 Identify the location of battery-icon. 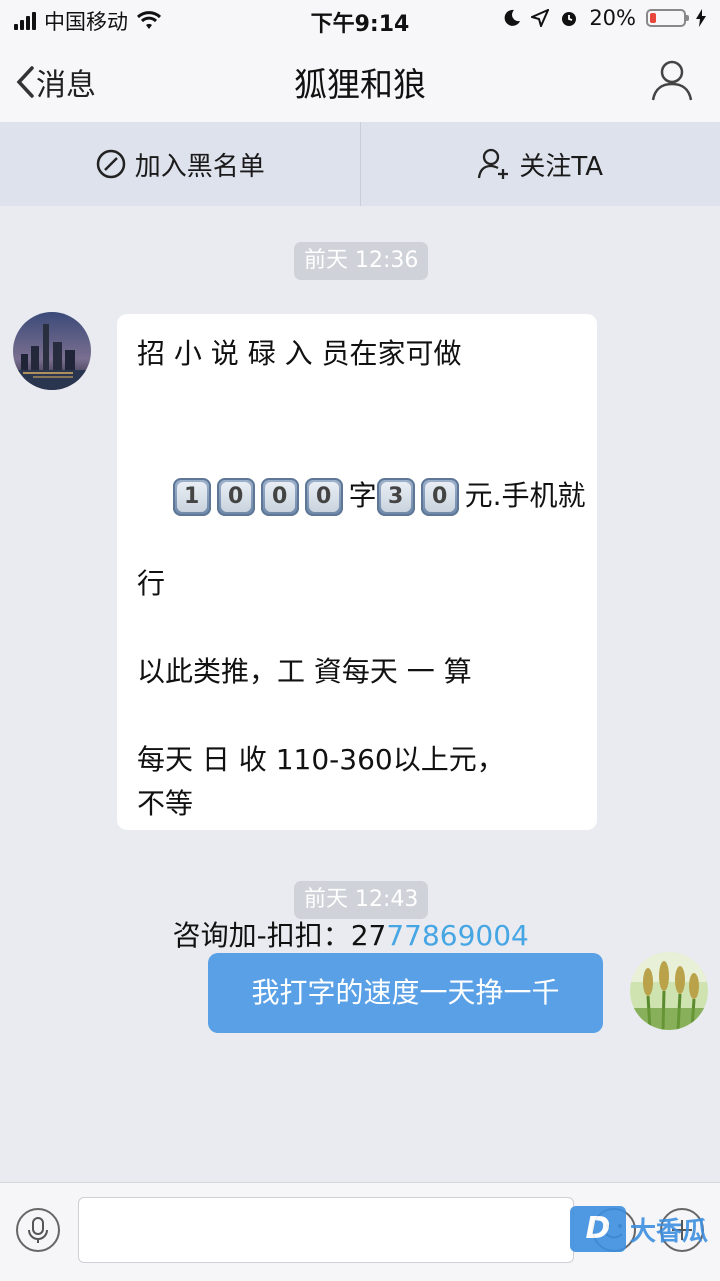
(666, 18).